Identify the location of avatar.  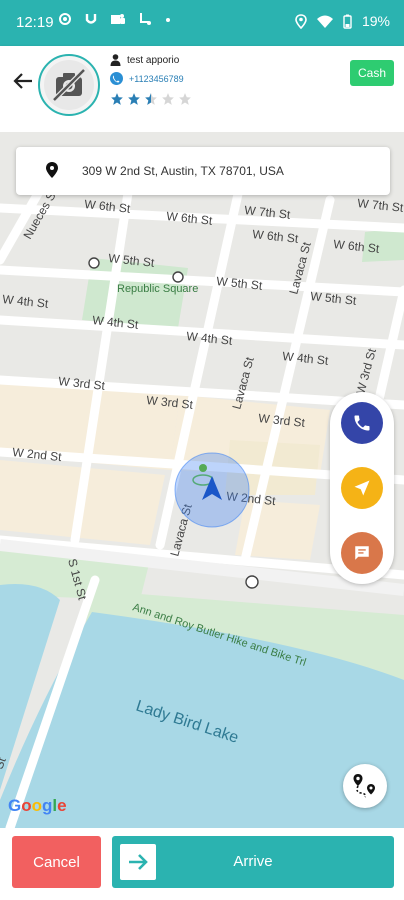
(69, 85).